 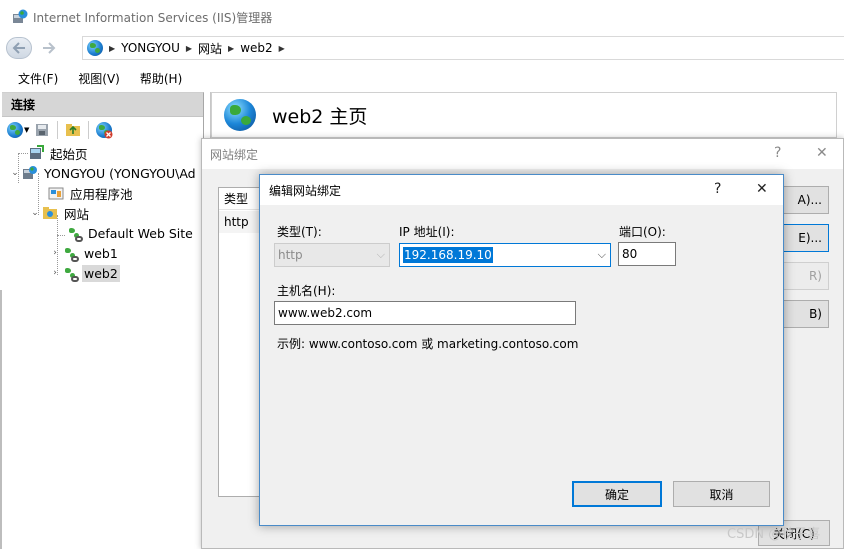 What do you see at coordinates (521, 190) in the screenshot?
I see `edit-binding-titlebar: 编辑网站绑定 ? ✕` at bounding box center [521, 190].